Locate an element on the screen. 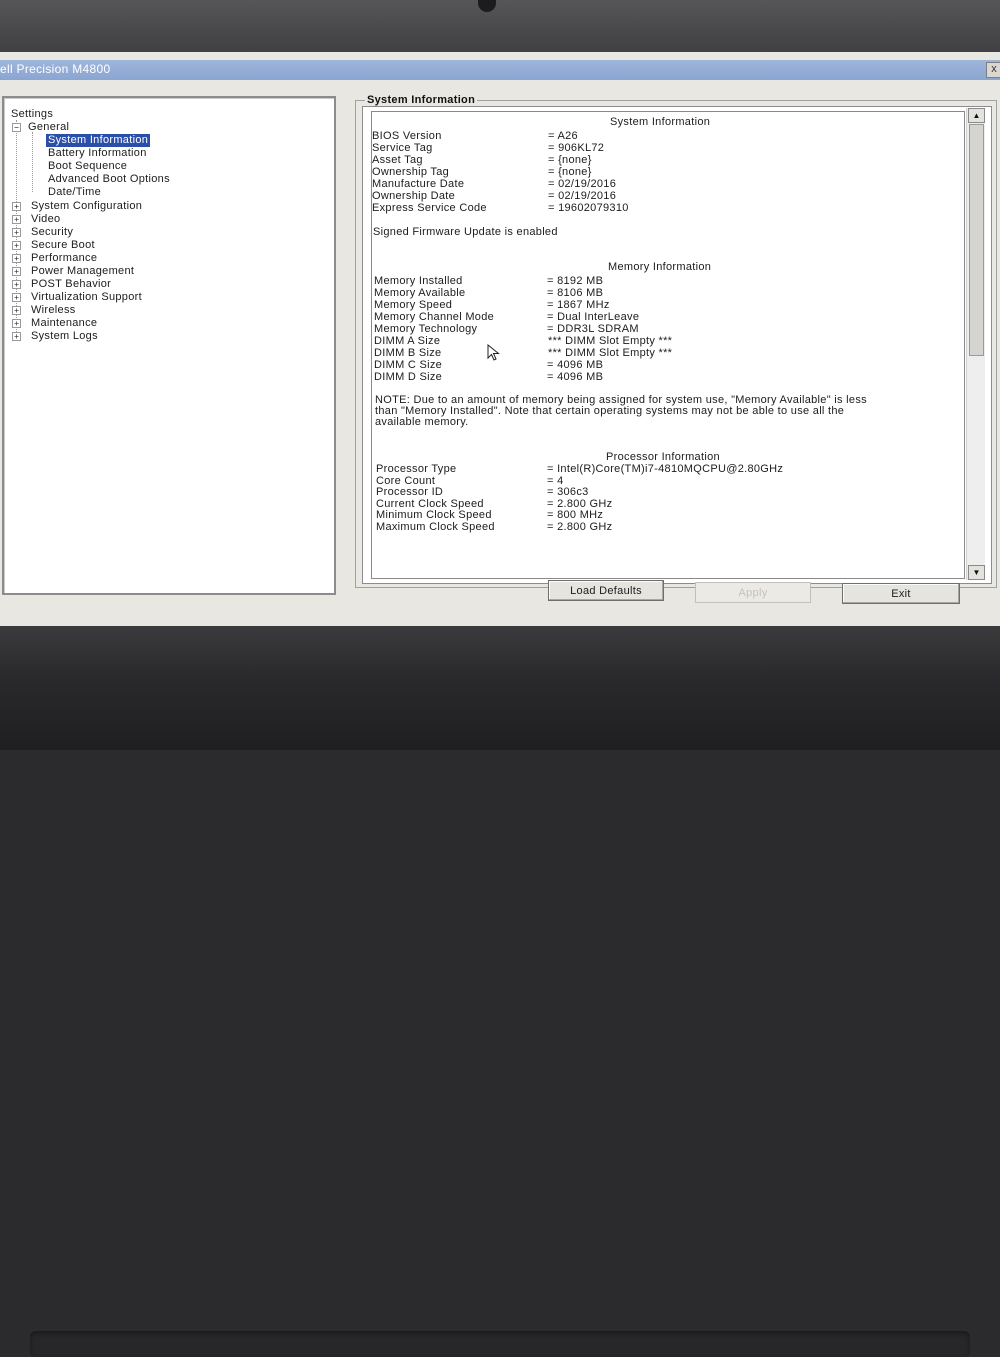 This screenshot has height=1357, width=1000. info-value: = 1867 MHz is located at coordinates (578, 305).